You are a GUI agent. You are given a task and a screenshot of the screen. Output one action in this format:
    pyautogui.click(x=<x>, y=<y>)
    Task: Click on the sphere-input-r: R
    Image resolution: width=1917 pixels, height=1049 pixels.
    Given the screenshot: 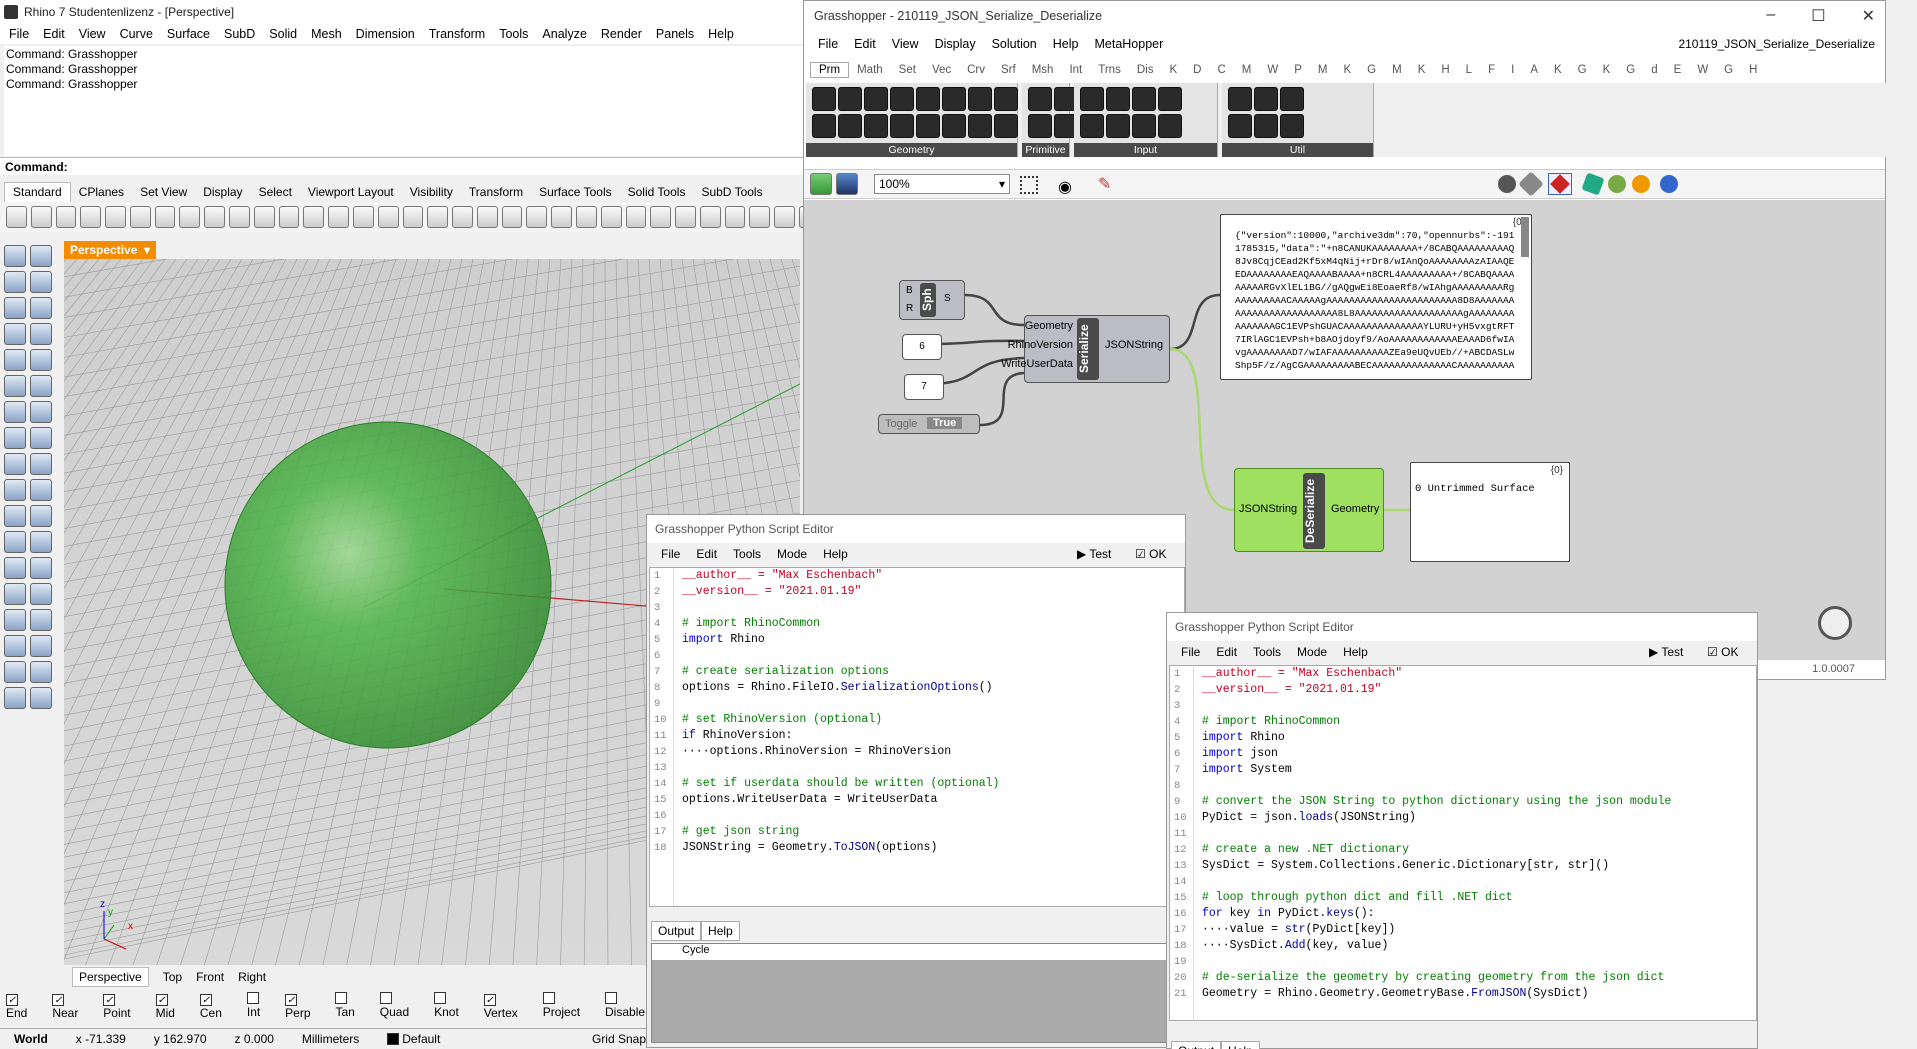 What is the action you would take?
    pyautogui.click(x=909, y=308)
    